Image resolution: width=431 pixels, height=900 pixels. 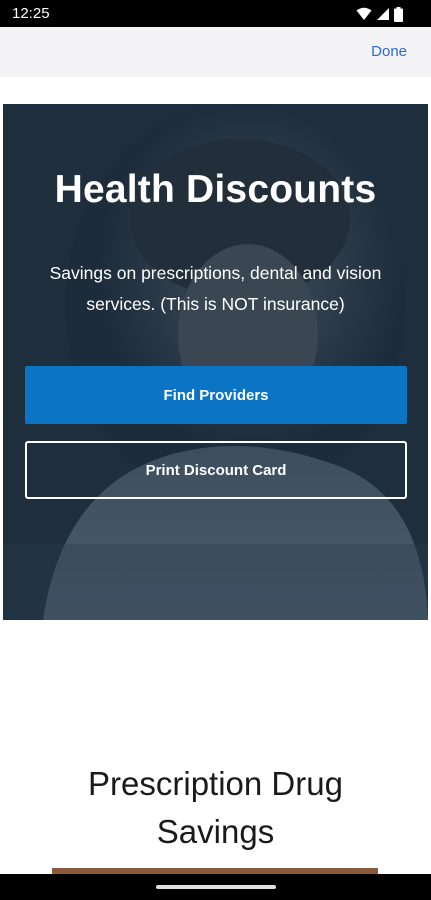 What do you see at coordinates (398, 14) in the screenshot?
I see `battery-icon` at bounding box center [398, 14].